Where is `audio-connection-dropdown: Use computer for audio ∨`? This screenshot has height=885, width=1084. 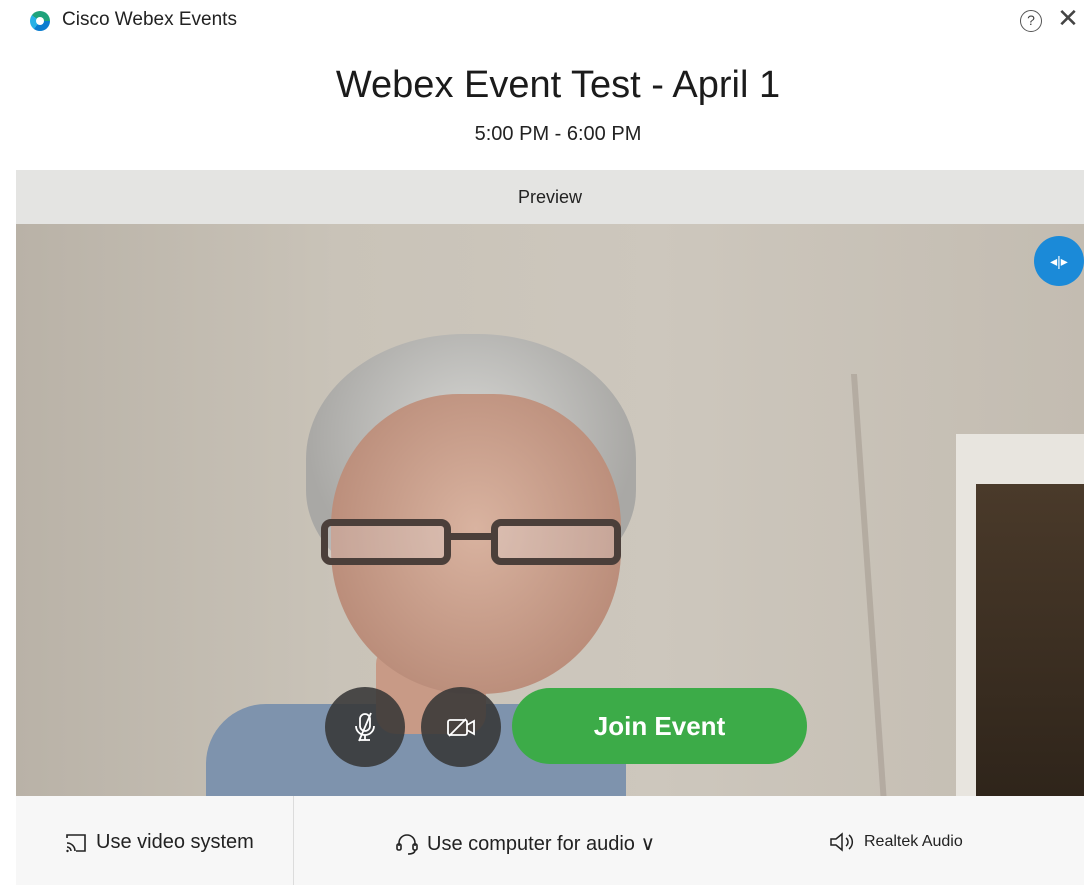
audio-connection-dropdown: Use computer for audio ∨ is located at coordinates (525, 843).